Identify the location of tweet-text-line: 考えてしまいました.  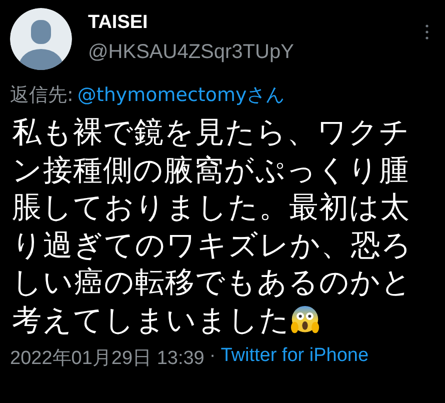
(151, 320).